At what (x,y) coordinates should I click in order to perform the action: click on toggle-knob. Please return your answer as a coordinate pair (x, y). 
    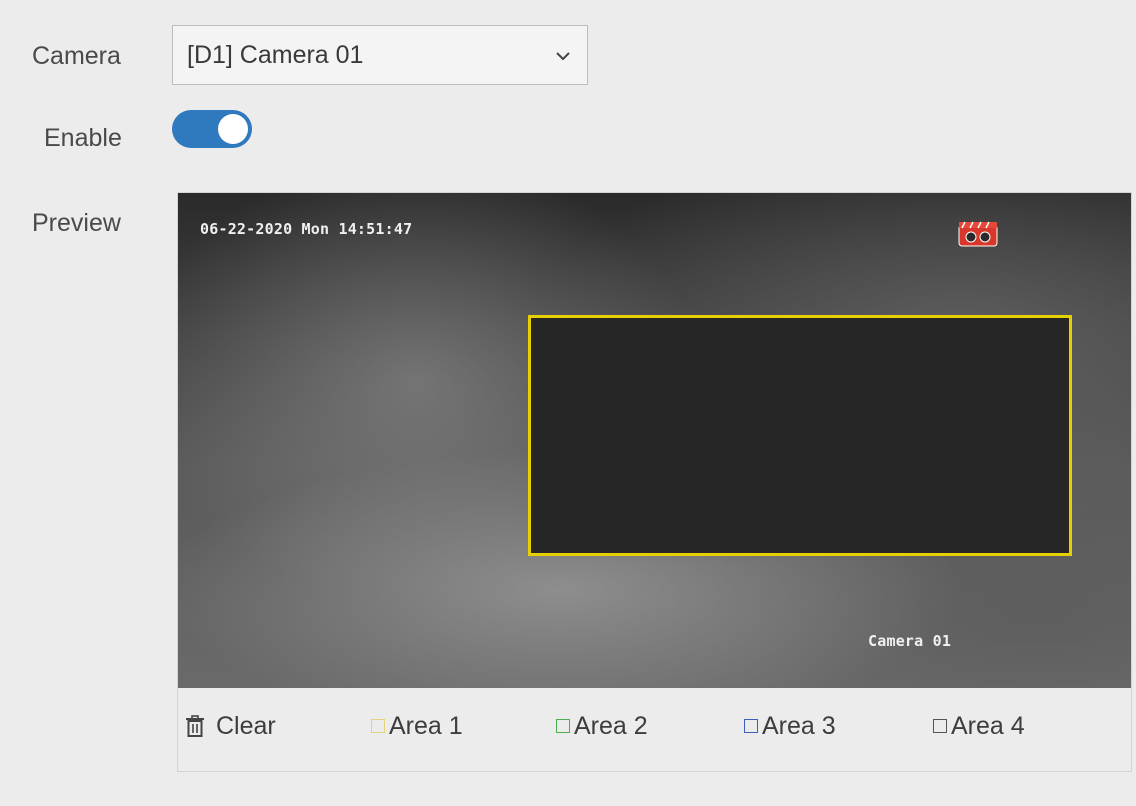
    Looking at the image, I should click on (233, 129).